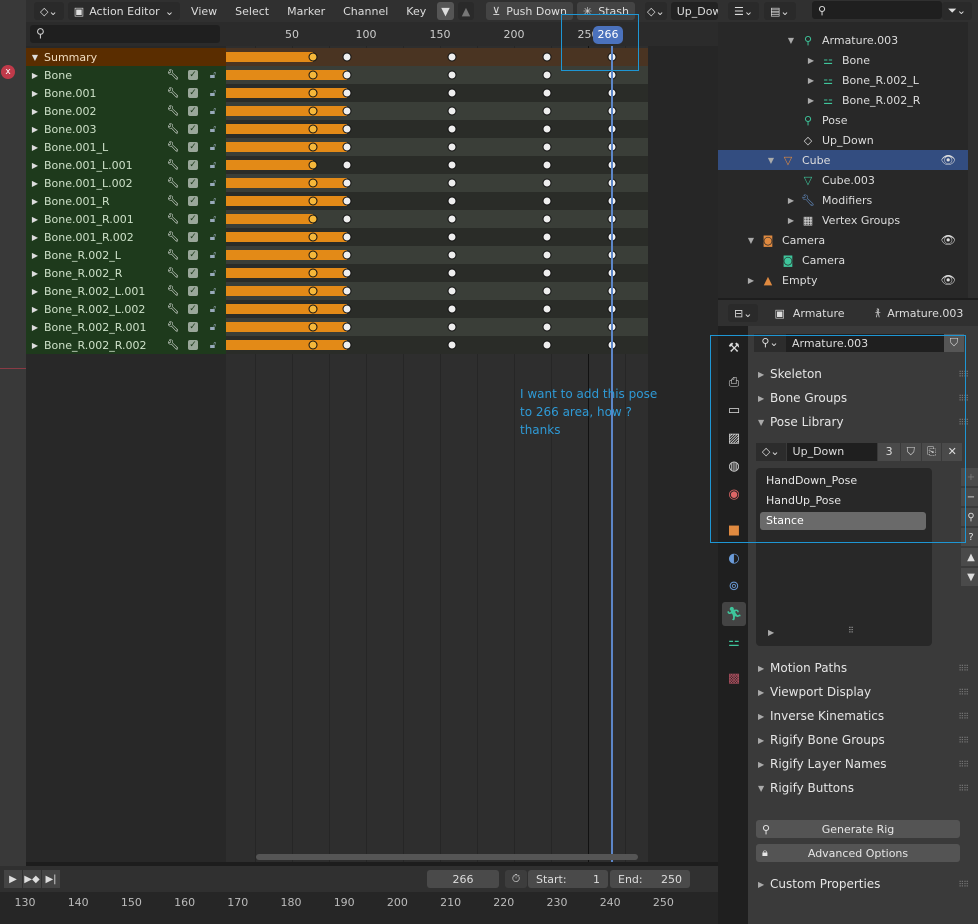  What do you see at coordinates (126, 273) in the screenshot?
I see `bone-channel: ▶ Bone_R.002_R 🔧︎ ✓ 🔓︎` at bounding box center [126, 273].